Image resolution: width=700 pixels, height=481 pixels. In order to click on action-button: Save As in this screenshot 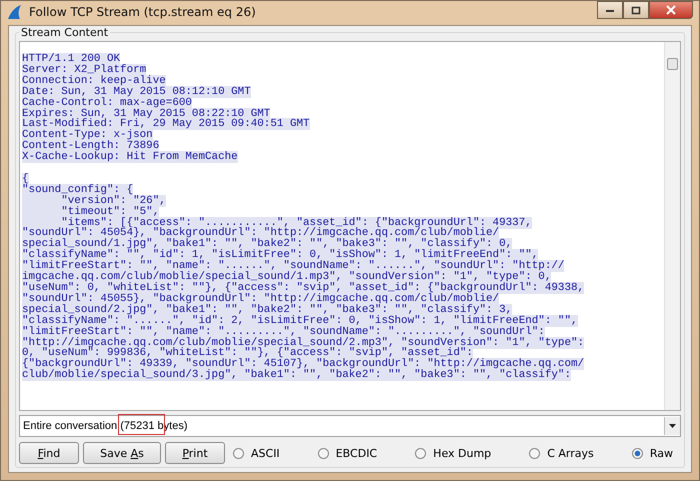, I will do `click(122, 453)`.